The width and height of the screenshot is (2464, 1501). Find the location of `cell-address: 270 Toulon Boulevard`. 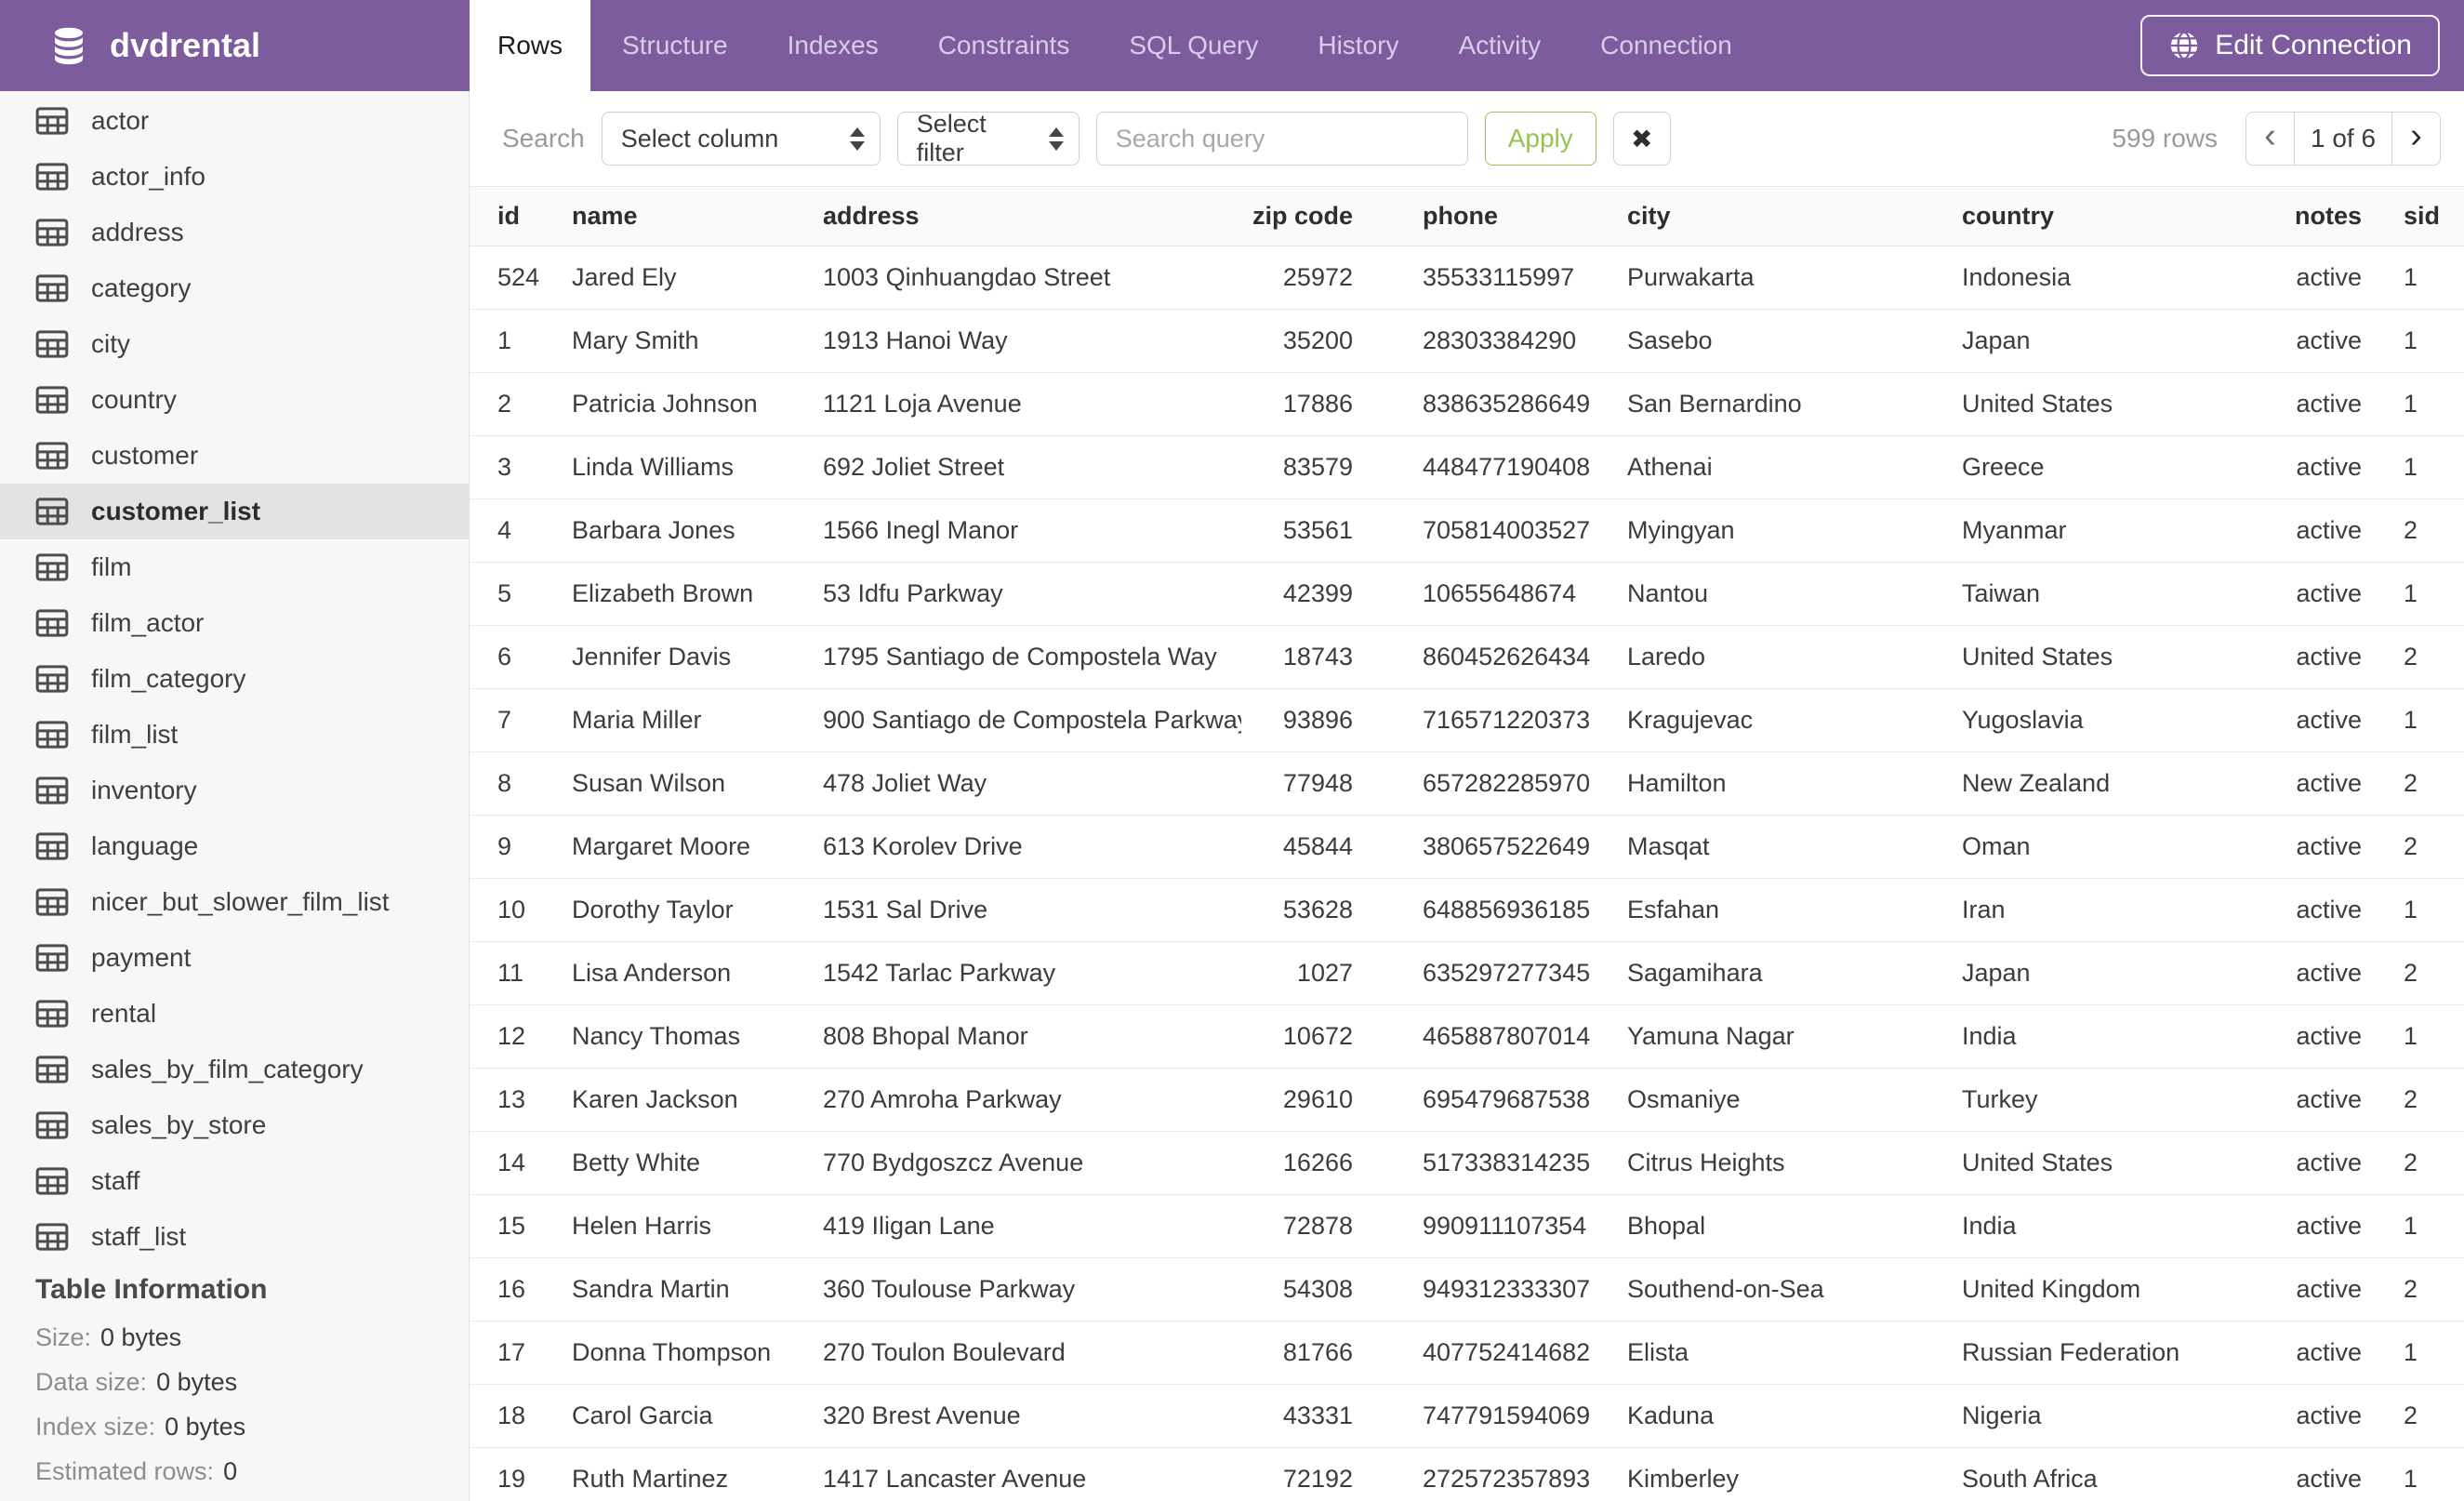

cell-address: 270 Toulon Boulevard is located at coordinates (944, 1352).